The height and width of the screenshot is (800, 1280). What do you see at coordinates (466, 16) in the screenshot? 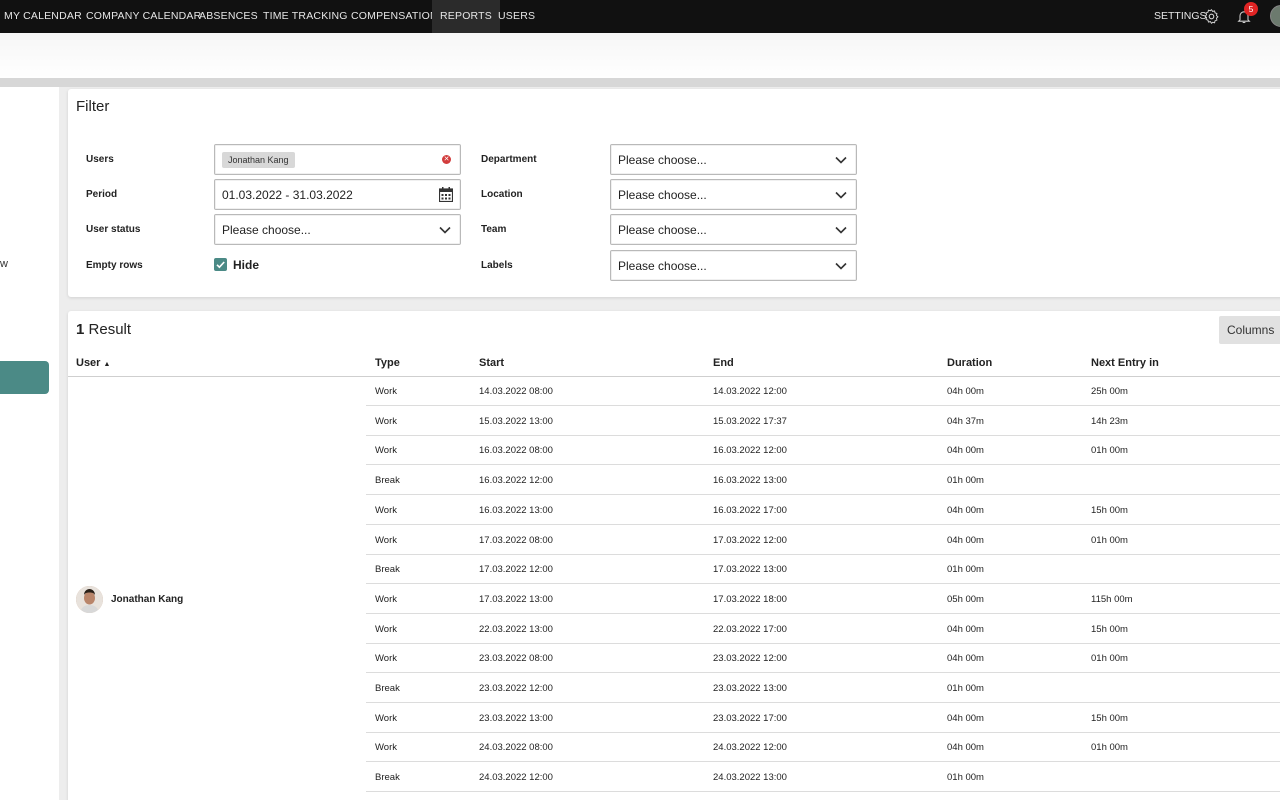
I see `nav-reports: REPORTS` at bounding box center [466, 16].